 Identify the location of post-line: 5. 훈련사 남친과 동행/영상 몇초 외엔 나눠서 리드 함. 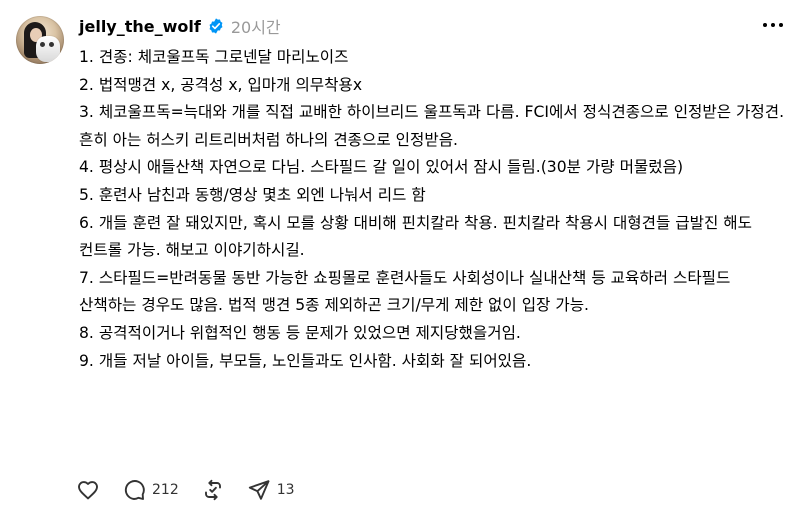
(252, 194).